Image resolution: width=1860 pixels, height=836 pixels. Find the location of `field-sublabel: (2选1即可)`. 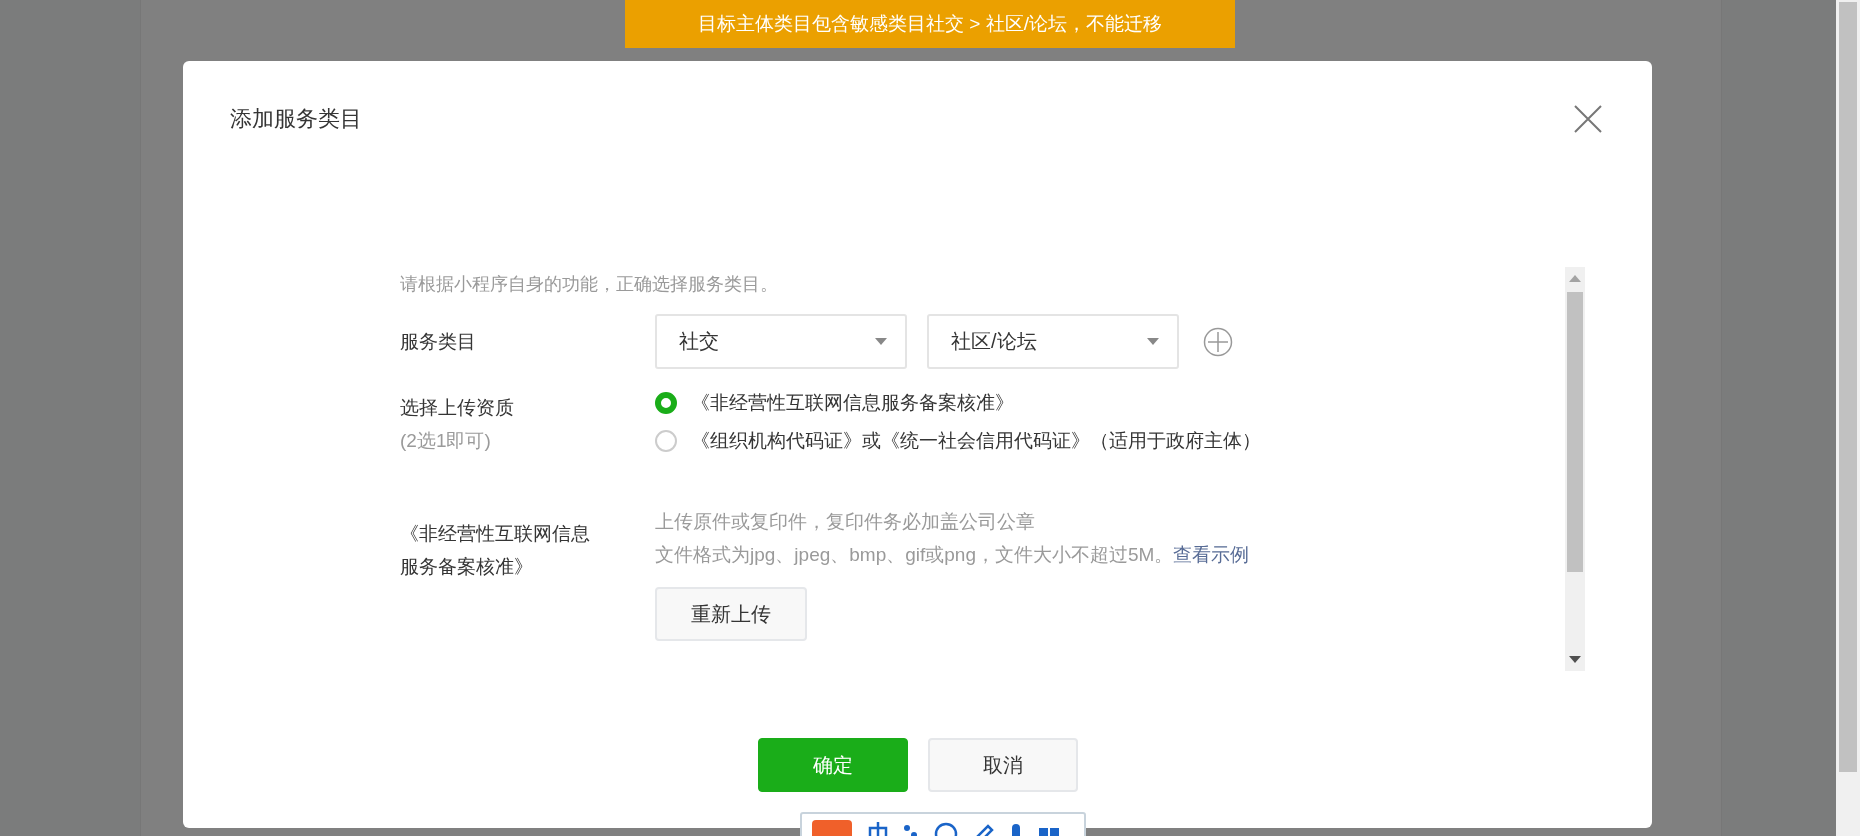

field-sublabel: (2选1即可) is located at coordinates (446, 441).